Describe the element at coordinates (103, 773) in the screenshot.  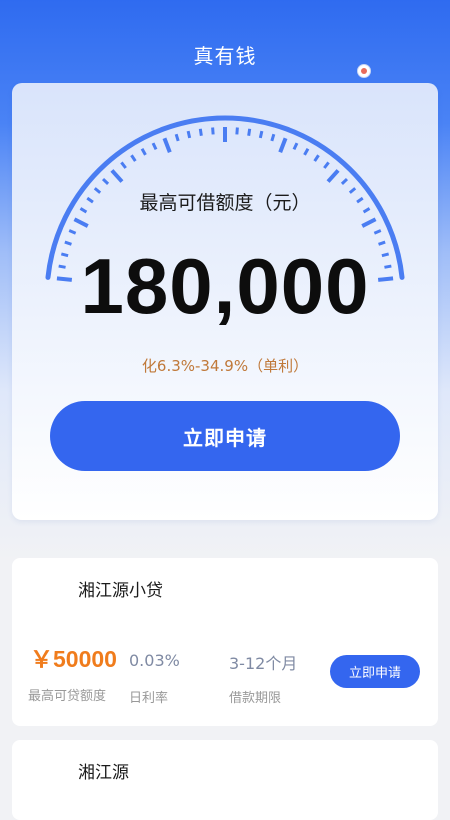
I see `product-name: 湘江源` at that location.